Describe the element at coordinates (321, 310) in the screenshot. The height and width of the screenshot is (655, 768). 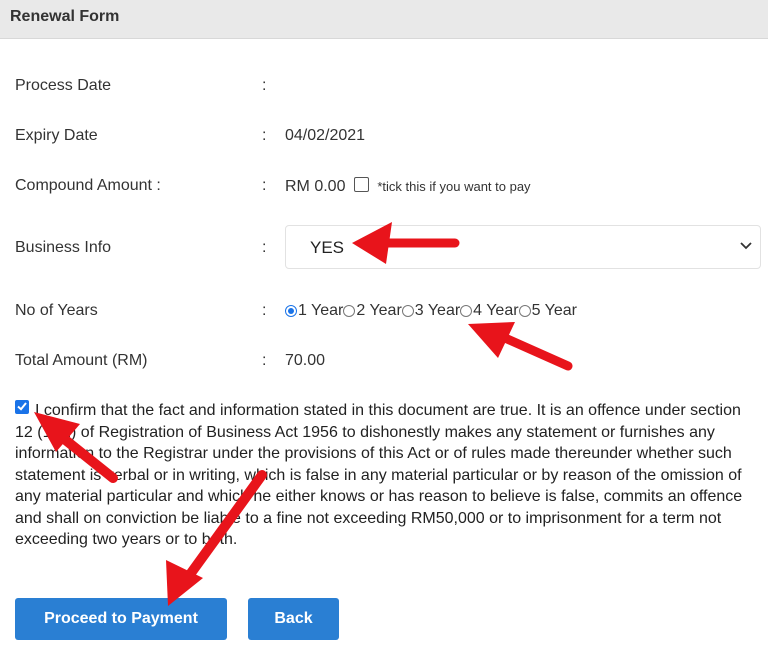
I see `radio-label-1-year: 1 Year` at that location.